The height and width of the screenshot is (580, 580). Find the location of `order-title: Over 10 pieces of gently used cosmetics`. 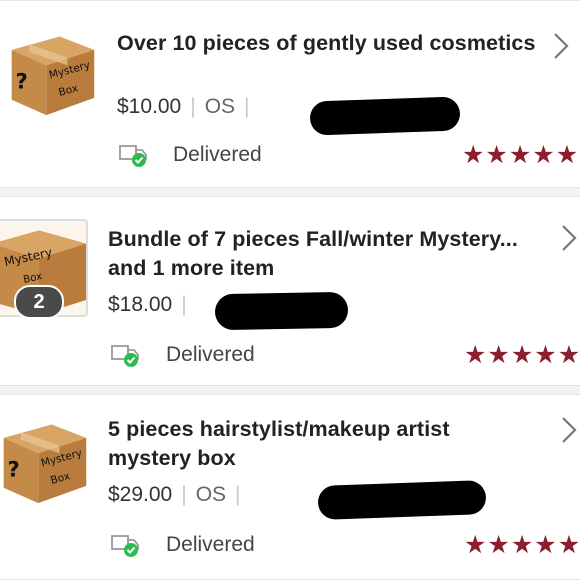

order-title: Over 10 pieces of gently used cosmetics is located at coordinates (326, 43).